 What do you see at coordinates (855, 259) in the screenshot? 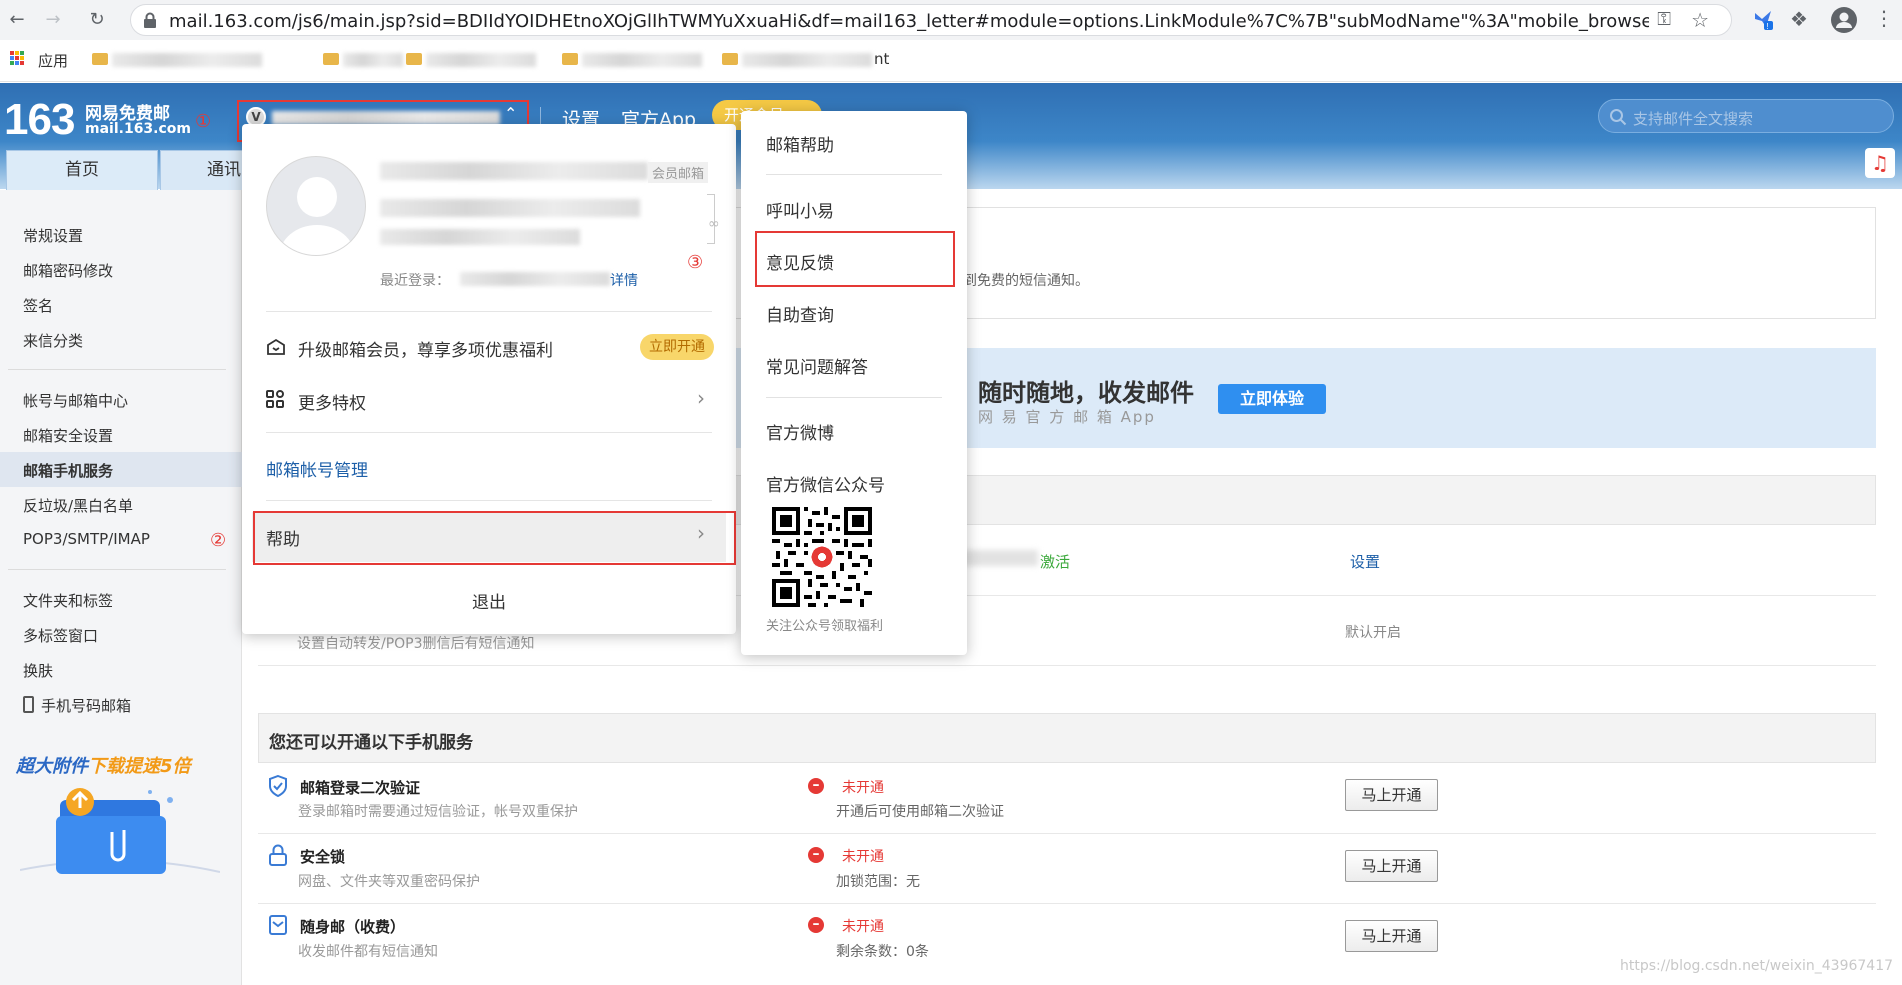
I see `annotation-box-feedback` at bounding box center [855, 259].